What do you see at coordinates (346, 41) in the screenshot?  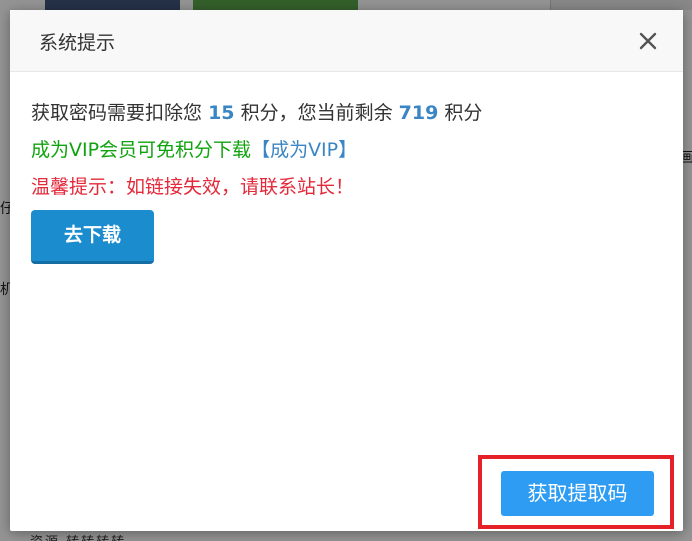 I see `dialog-header: 系统提示` at bounding box center [346, 41].